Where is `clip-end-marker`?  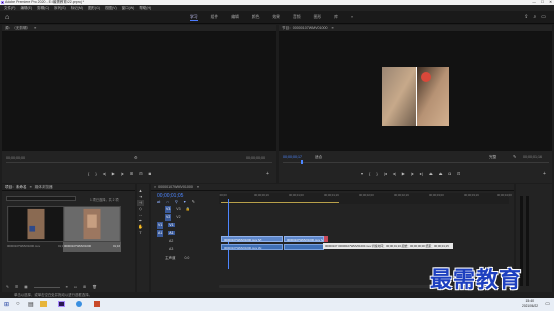
clip-end-marker is located at coordinates (326, 239).